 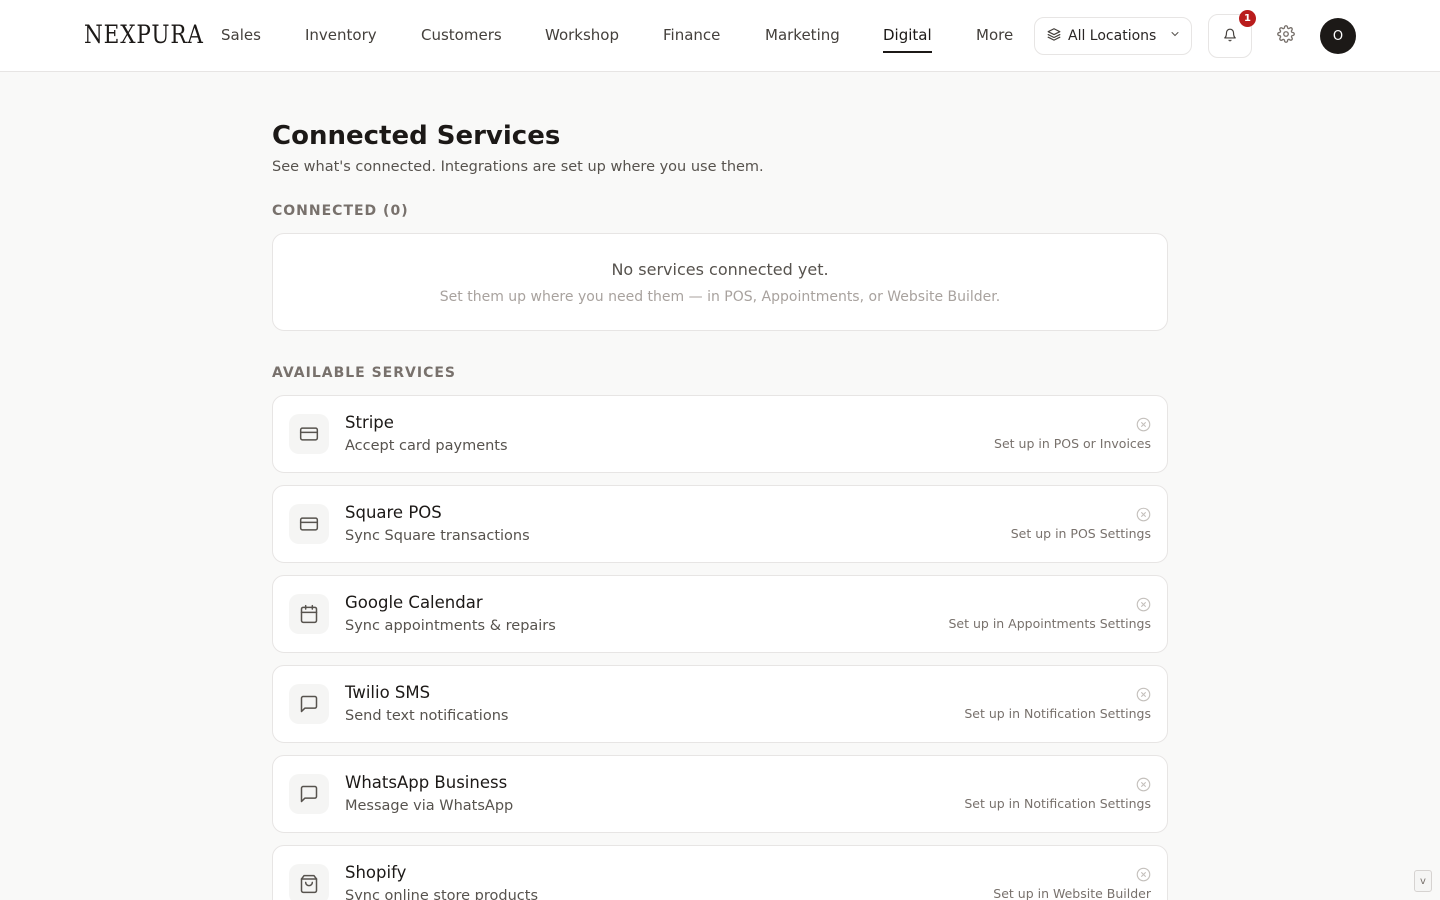 What do you see at coordinates (1175, 36) in the screenshot?
I see `chevron-down-icon` at bounding box center [1175, 36].